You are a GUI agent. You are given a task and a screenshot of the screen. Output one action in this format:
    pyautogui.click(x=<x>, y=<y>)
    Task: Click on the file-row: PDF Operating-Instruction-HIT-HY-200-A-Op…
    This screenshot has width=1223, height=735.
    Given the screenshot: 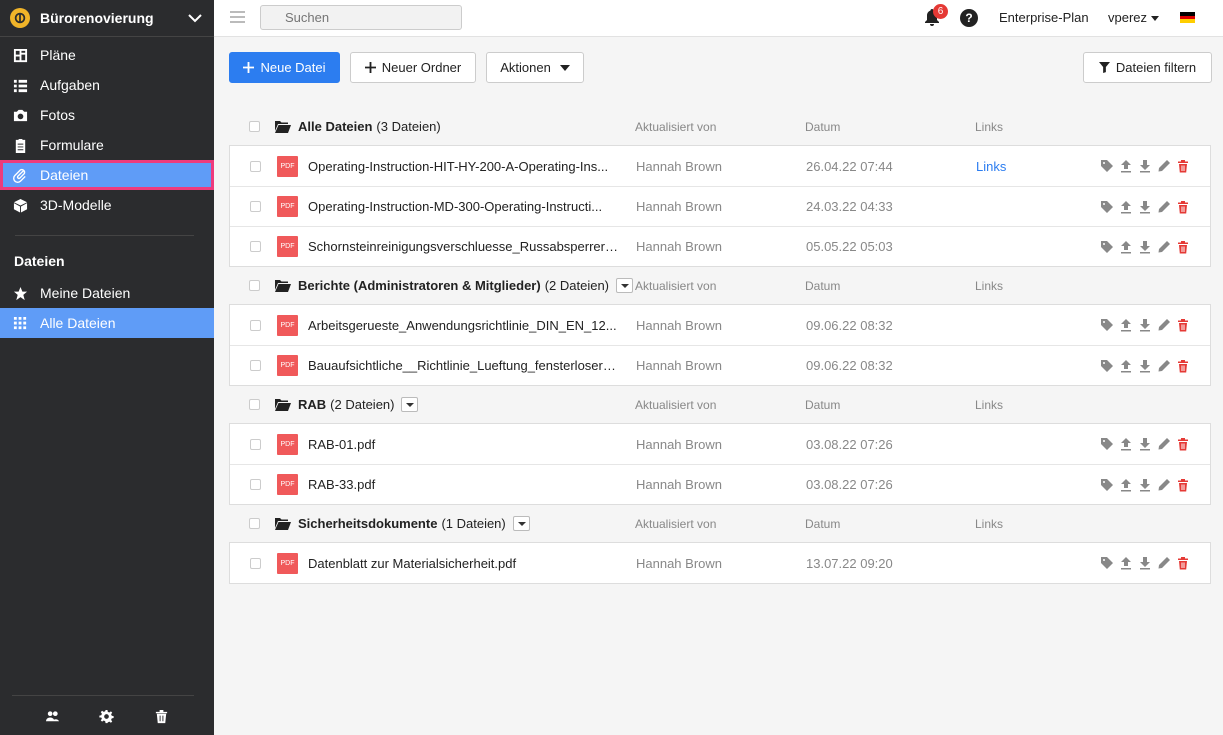 What is the action you would take?
    pyautogui.click(x=720, y=166)
    